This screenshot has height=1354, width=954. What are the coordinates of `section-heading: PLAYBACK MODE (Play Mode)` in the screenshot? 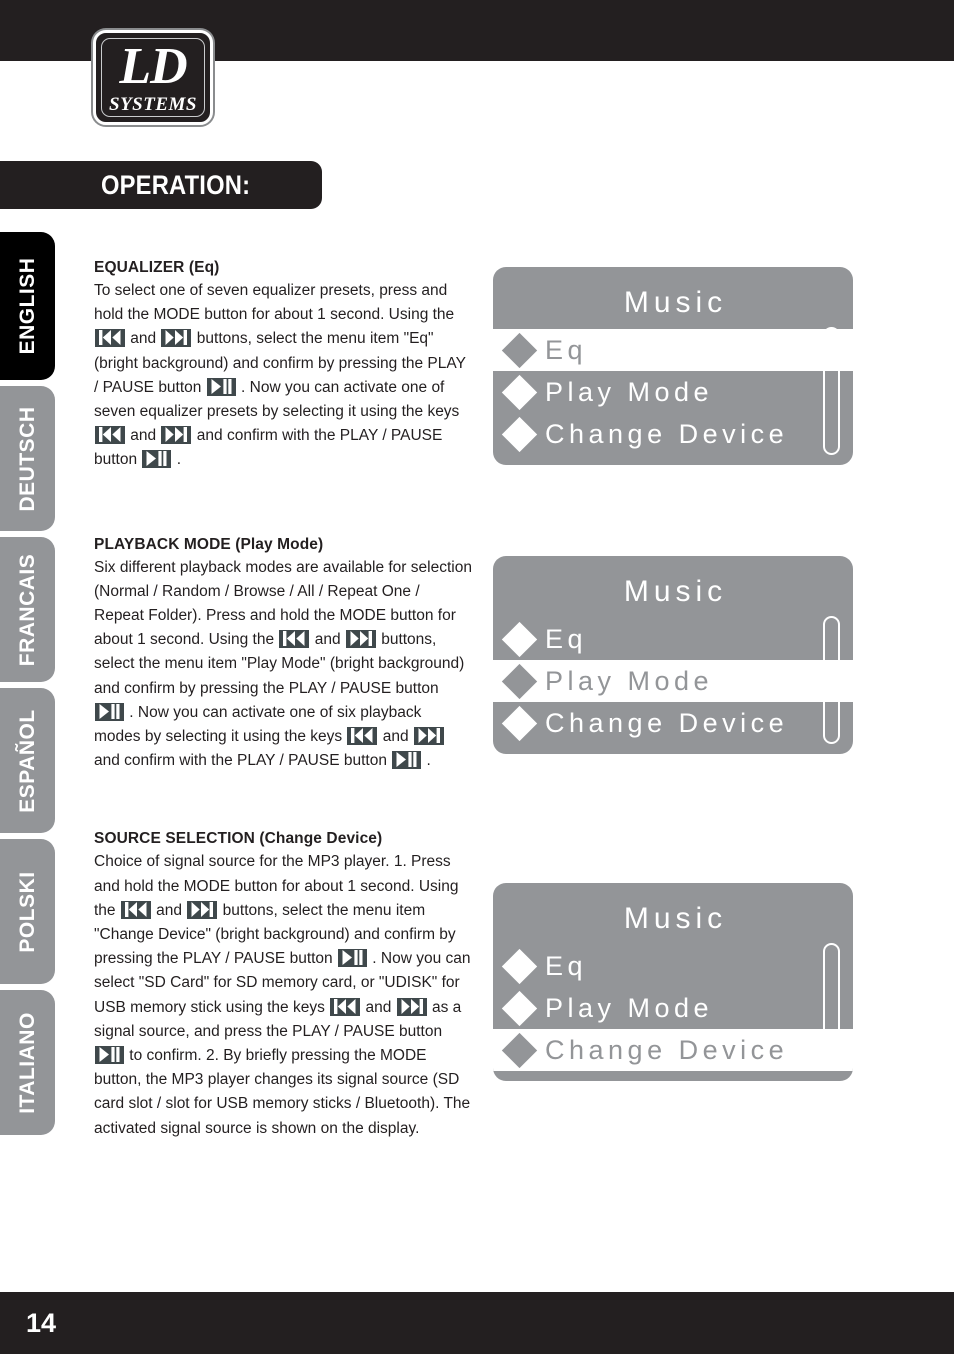 It's located at (209, 544).